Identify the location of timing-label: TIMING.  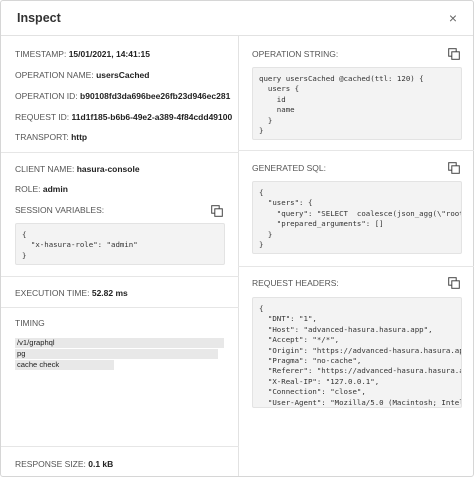
(30, 323).